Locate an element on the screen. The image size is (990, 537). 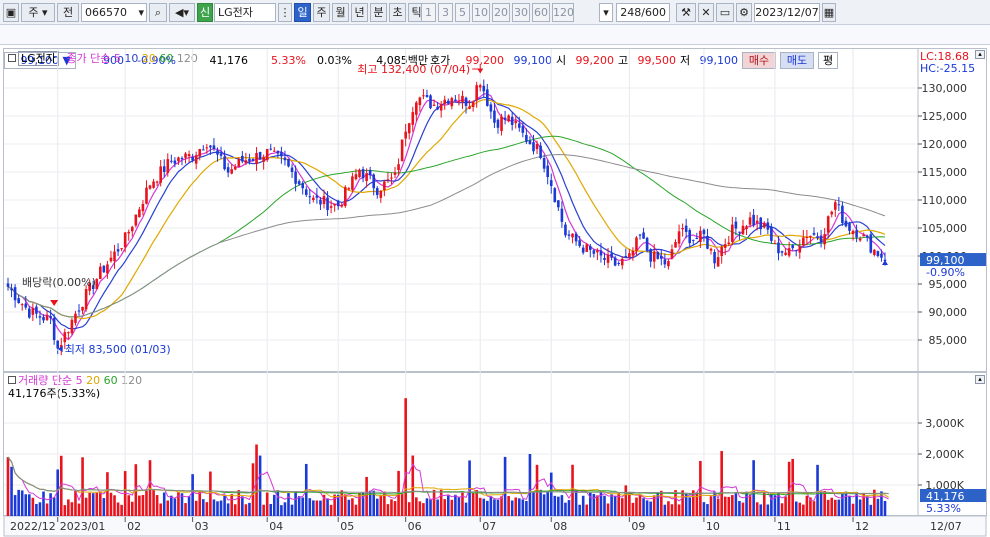
price-tick-label: 90,000 is located at coordinates (948, 312).